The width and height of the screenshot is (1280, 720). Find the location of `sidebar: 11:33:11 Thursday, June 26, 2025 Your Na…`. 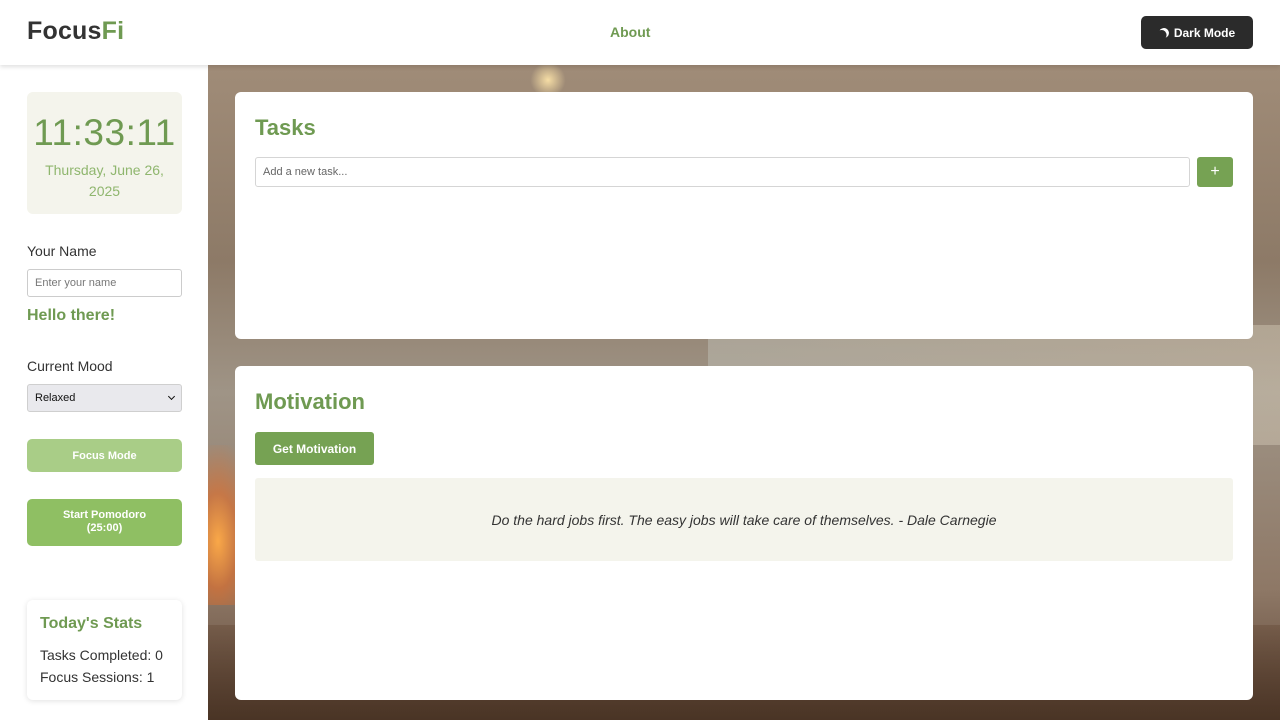

sidebar: 11:33:11 Thursday, June 26, 2025 Your Na… is located at coordinates (104, 392).